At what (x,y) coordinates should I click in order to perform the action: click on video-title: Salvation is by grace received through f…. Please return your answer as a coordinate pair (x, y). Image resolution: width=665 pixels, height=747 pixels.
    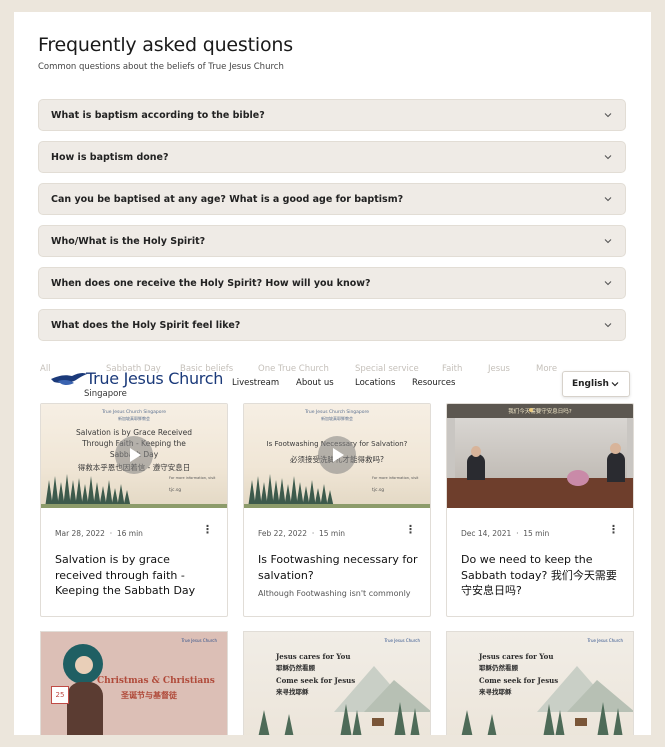
    Looking at the image, I should click on (136, 575).